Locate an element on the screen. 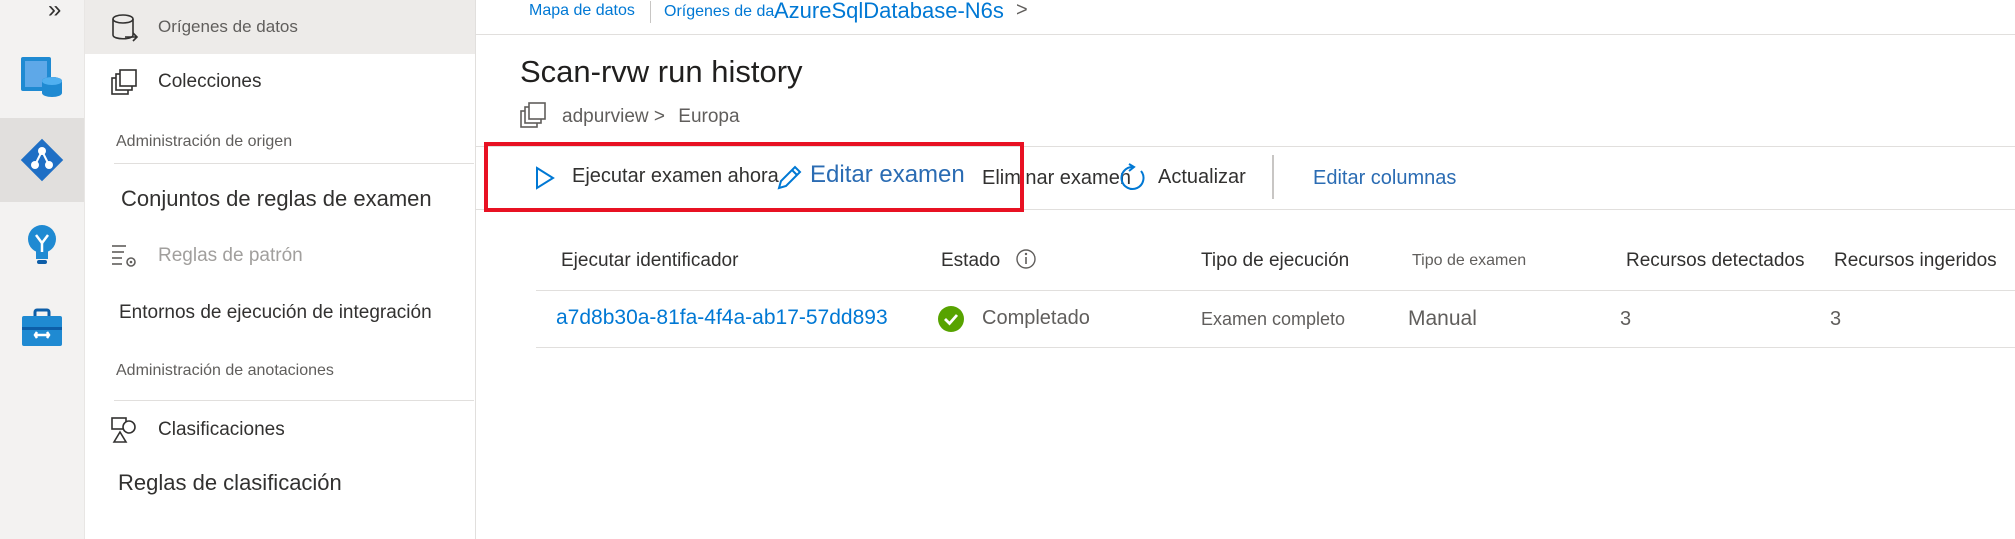  classifications-icon is located at coordinates (123, 430).